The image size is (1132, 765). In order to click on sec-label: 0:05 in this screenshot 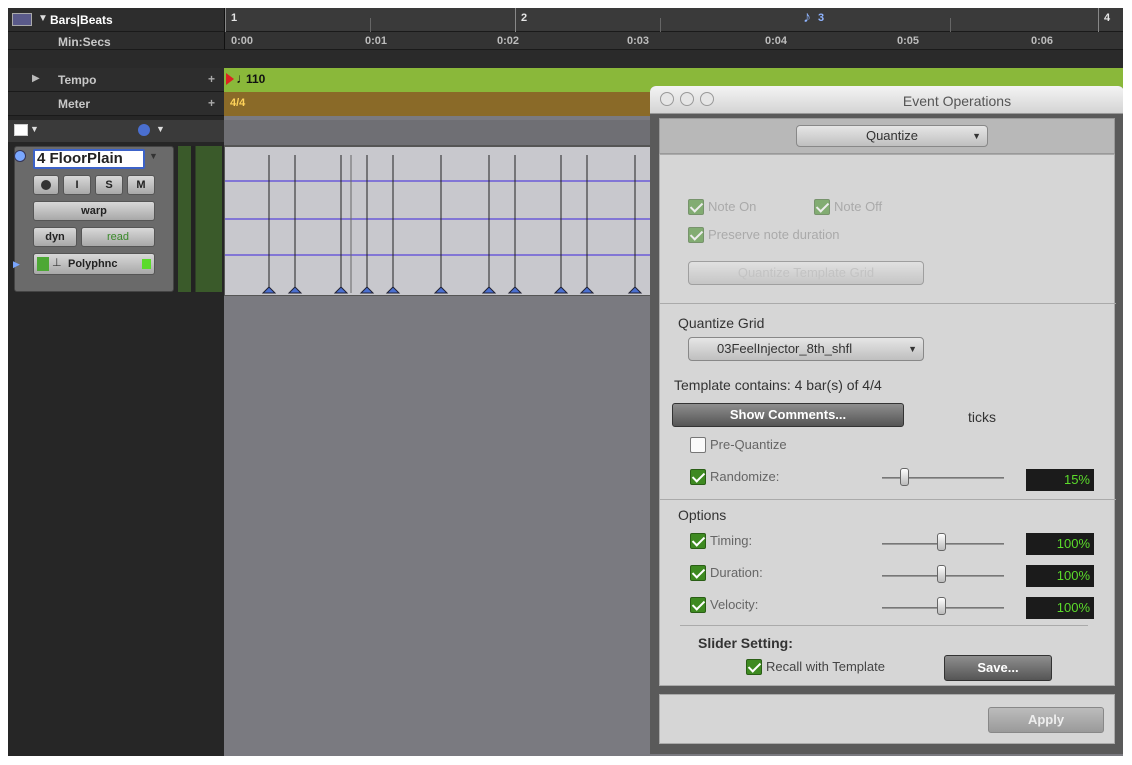, I will do `click(908, 41)`.